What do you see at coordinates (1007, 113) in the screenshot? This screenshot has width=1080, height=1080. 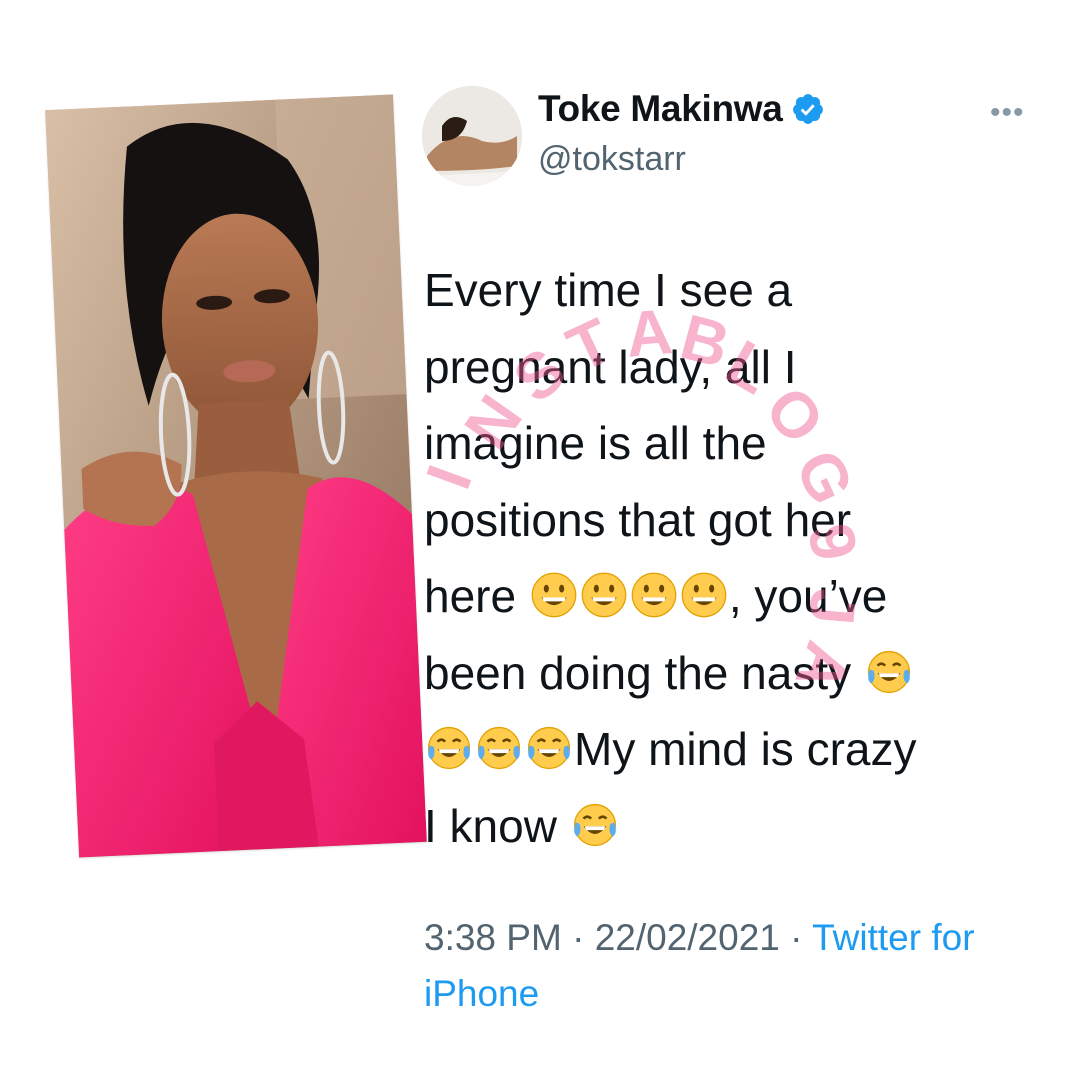 I see `more-options-icon: •••` at bounding box center [1007, 113].